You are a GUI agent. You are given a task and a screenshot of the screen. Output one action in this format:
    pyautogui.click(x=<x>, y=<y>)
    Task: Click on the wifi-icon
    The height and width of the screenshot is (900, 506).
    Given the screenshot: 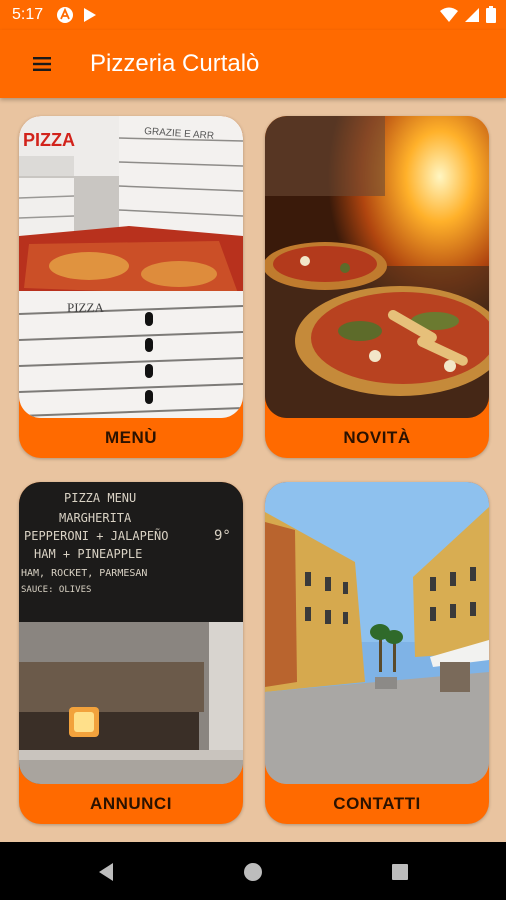 What is the action you would take?
    pyautogui.click(x=449, y=17)
    